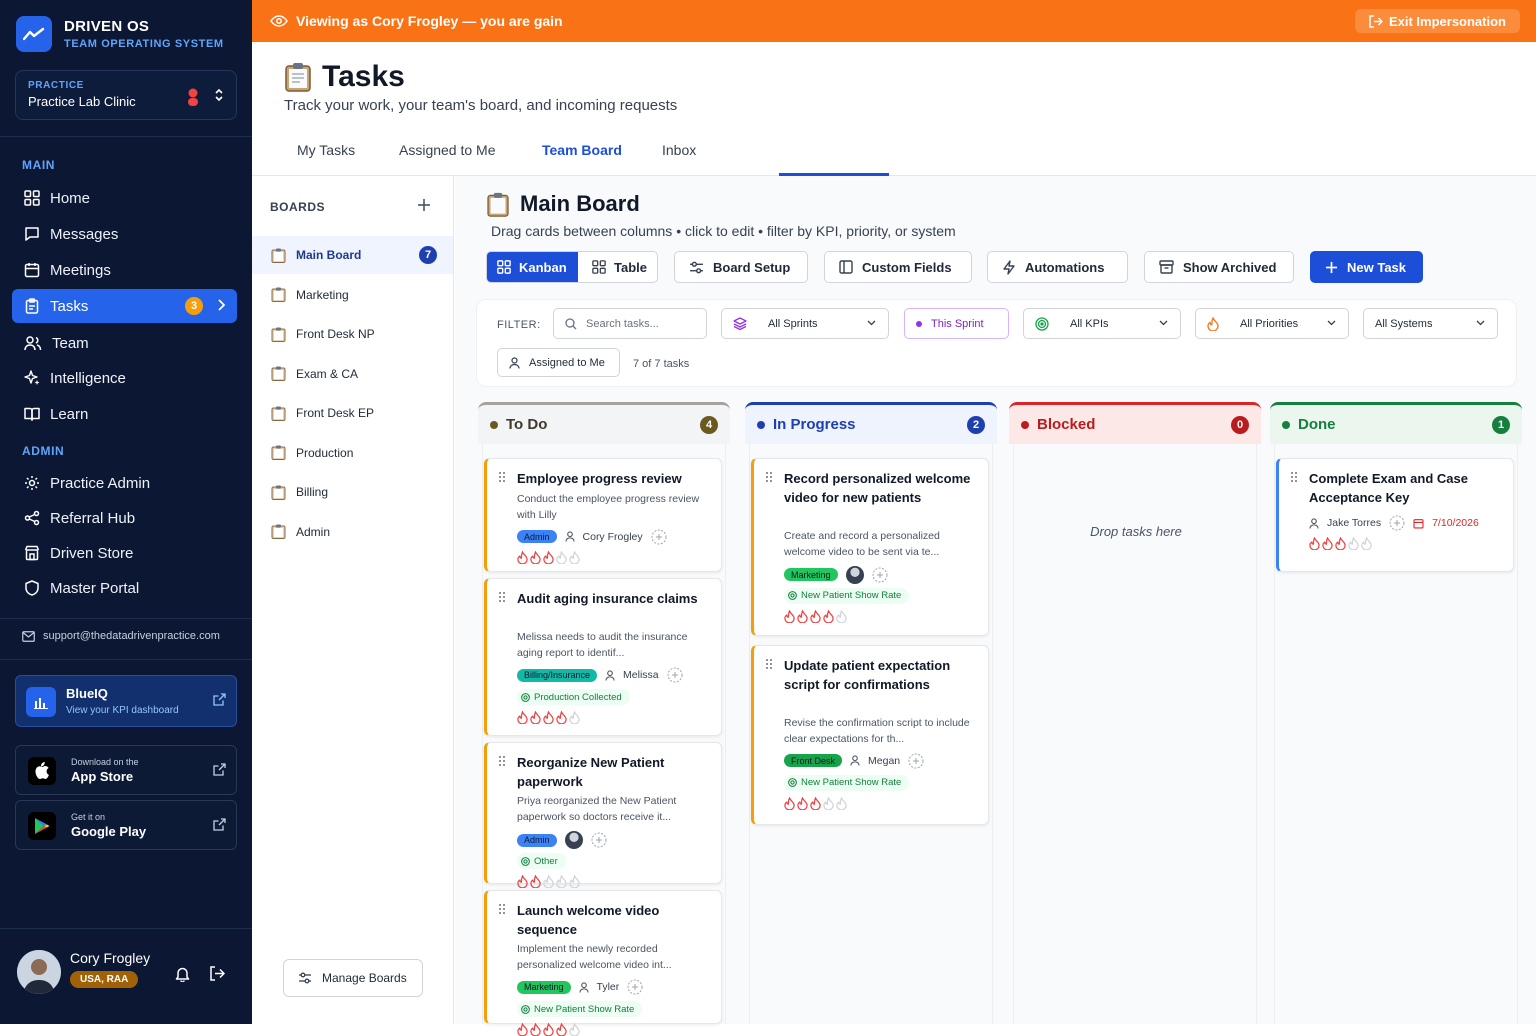 The height and width of the screenshot is (1036, 1536). Describe the element at coordinates (124, 483) in the screenshot. I see `sidebar-item-practice-admin: Practice Admin` at that location.